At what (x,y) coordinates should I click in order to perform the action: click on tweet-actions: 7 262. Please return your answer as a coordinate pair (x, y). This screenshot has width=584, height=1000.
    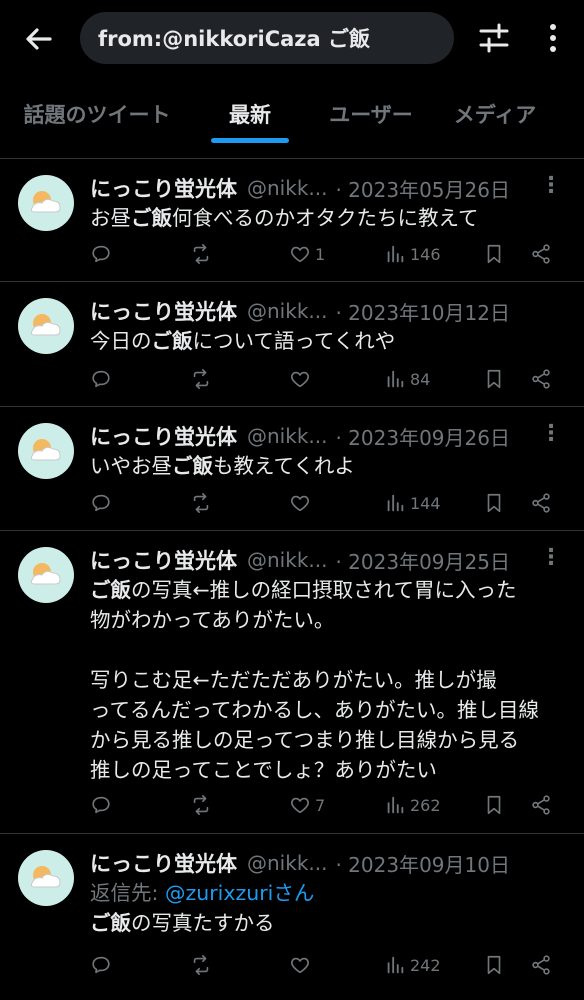
    Looking at the image, I should click on (292, 805).